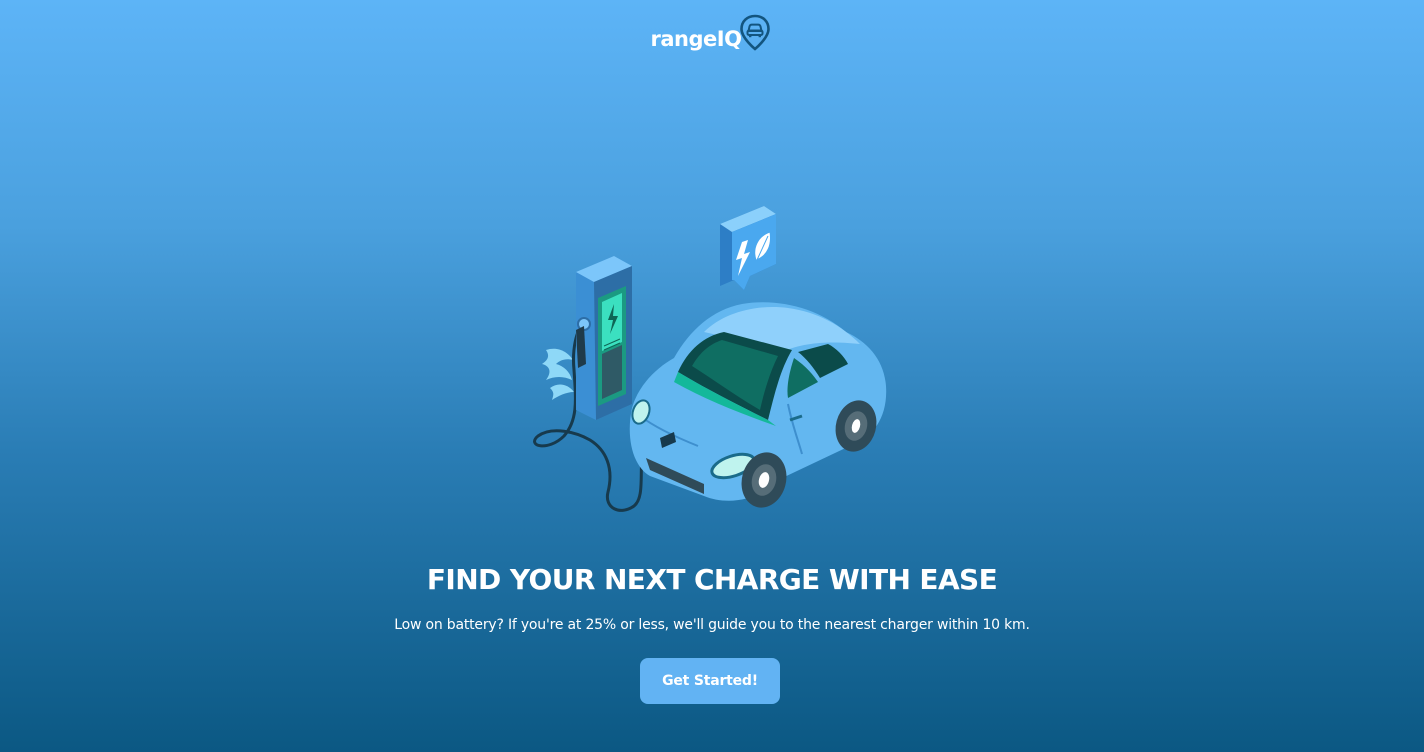  Describe the element at coordinates (758, 405) in the screenshot. I see `electric-car` at that location.